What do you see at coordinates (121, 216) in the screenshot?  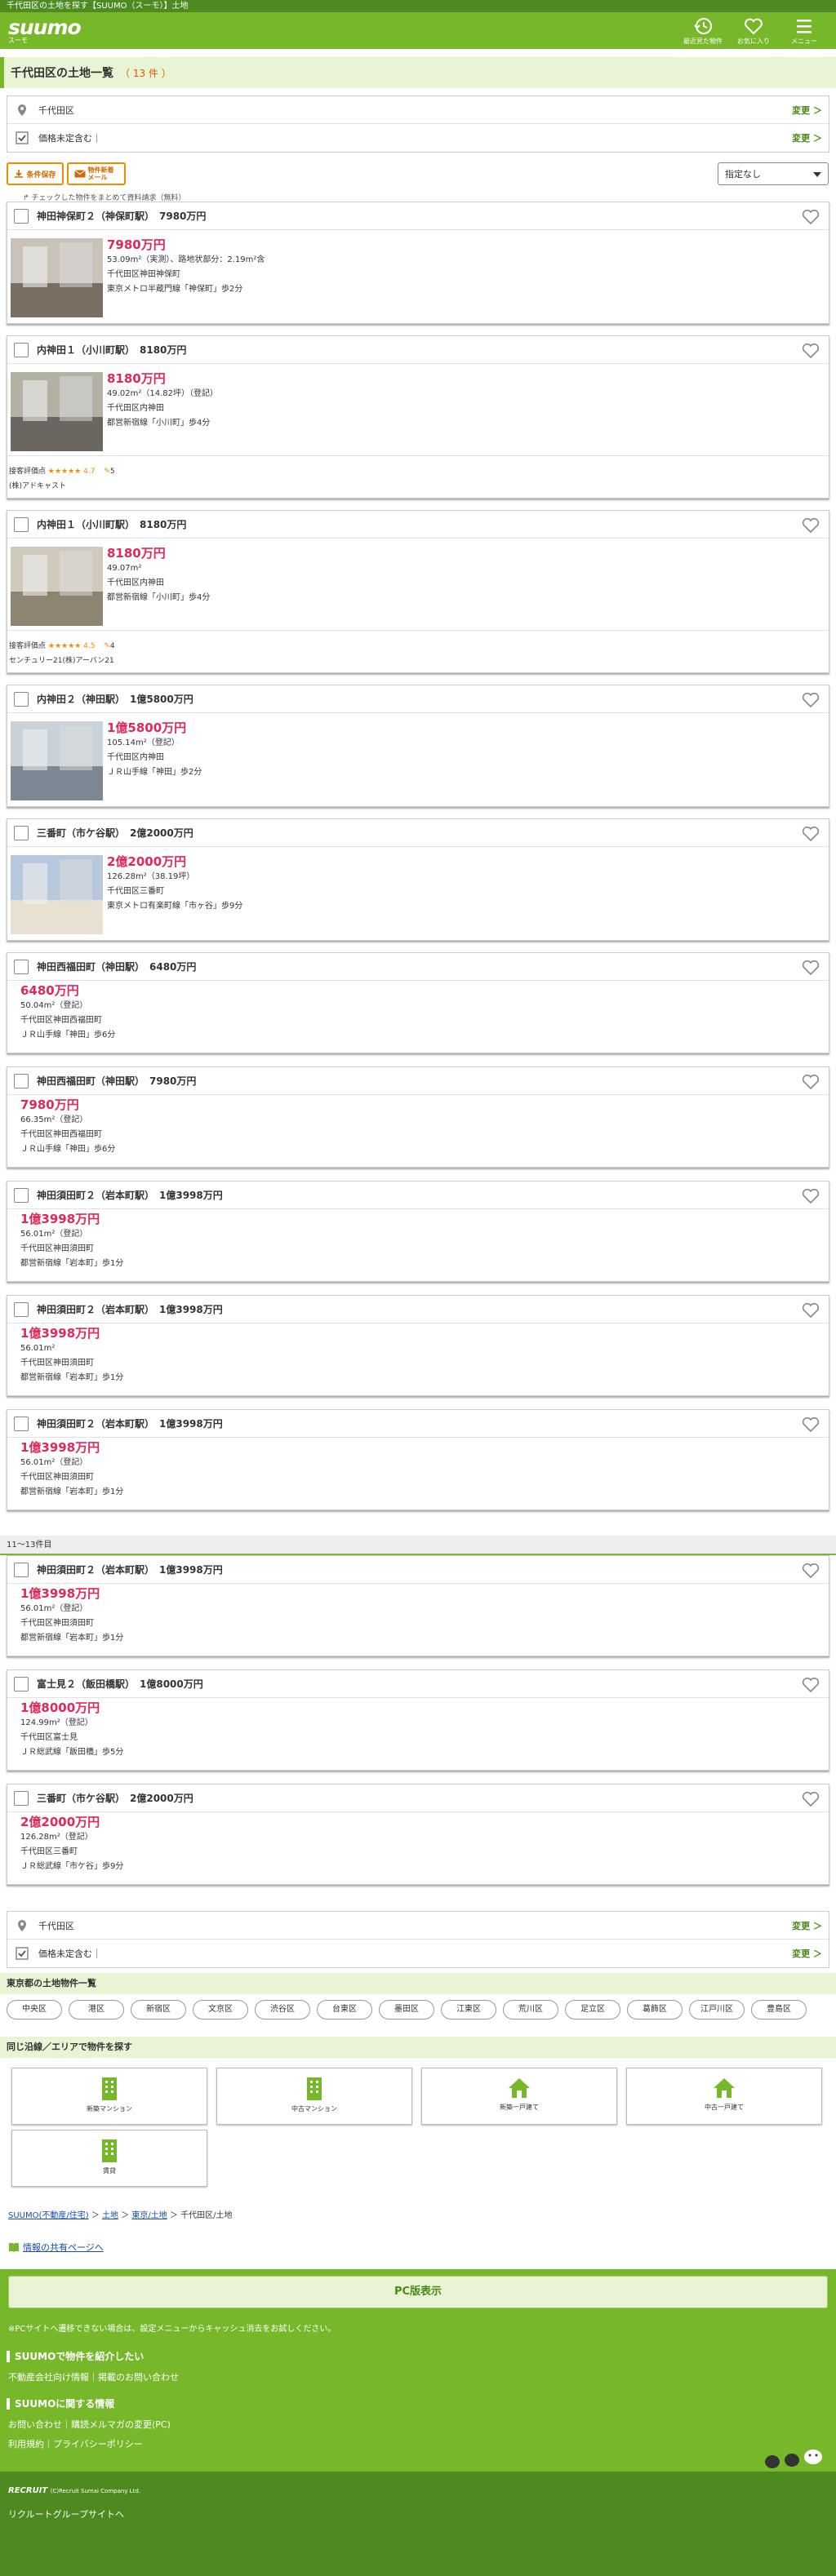 I see `listing-title: 神田神保町２（神保町駅） 7980万円` at bounding box center [121, 216].